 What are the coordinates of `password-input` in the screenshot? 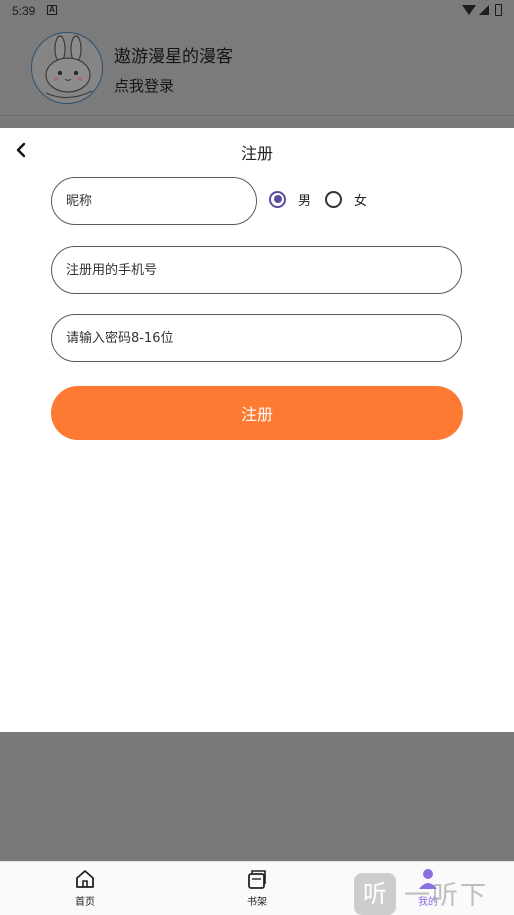 It's located at (256, 338).